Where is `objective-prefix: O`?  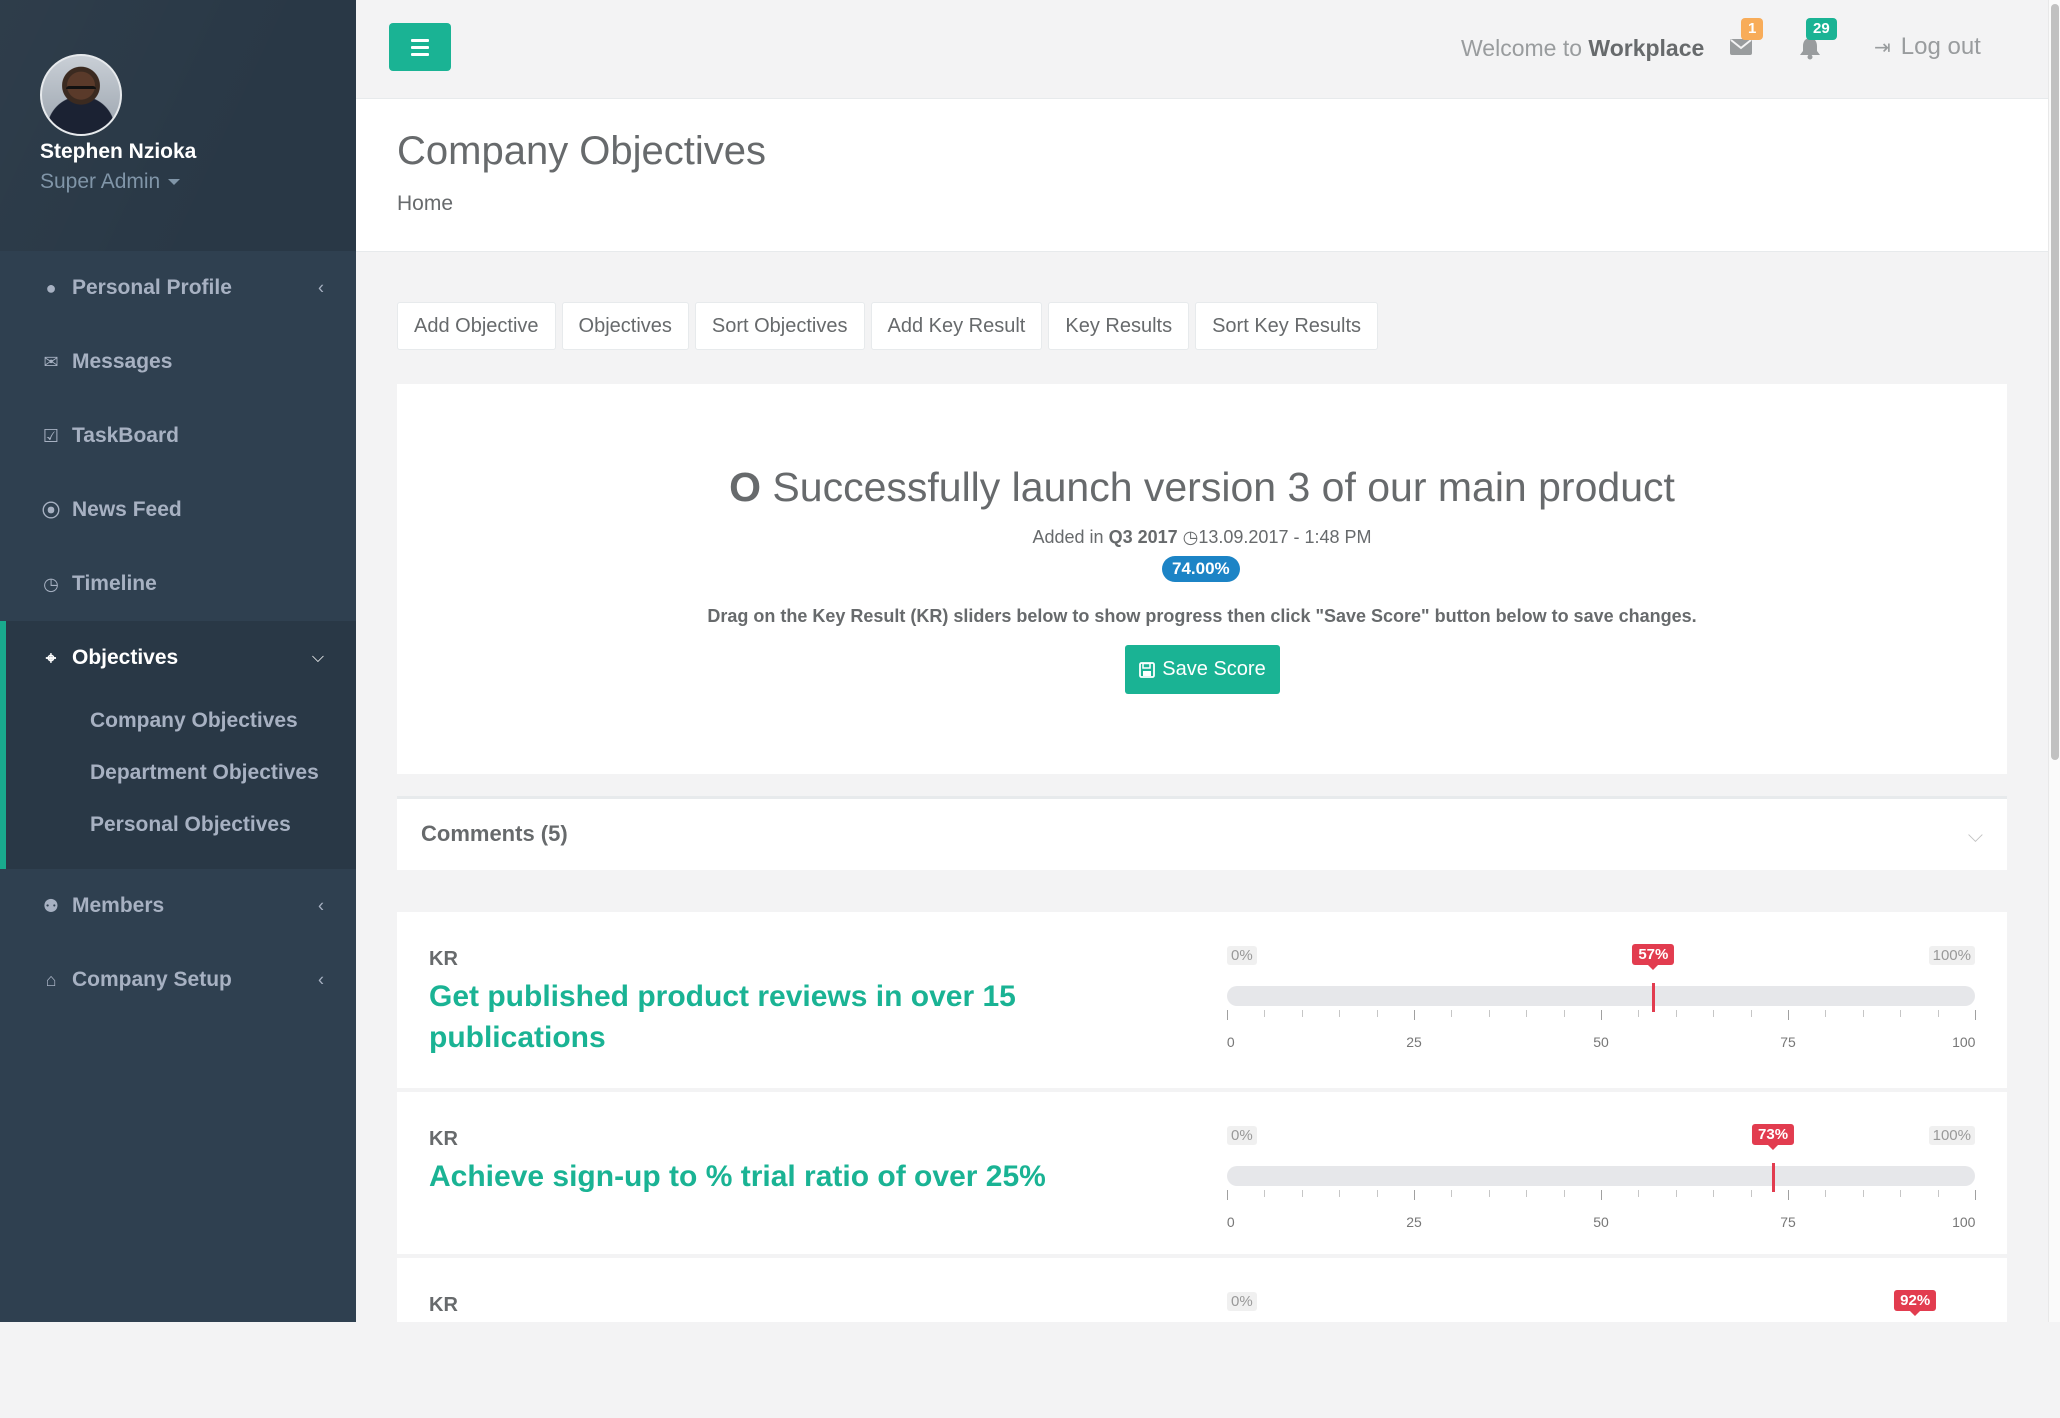 objective-prefix: O is located at coordinates (745, 487).